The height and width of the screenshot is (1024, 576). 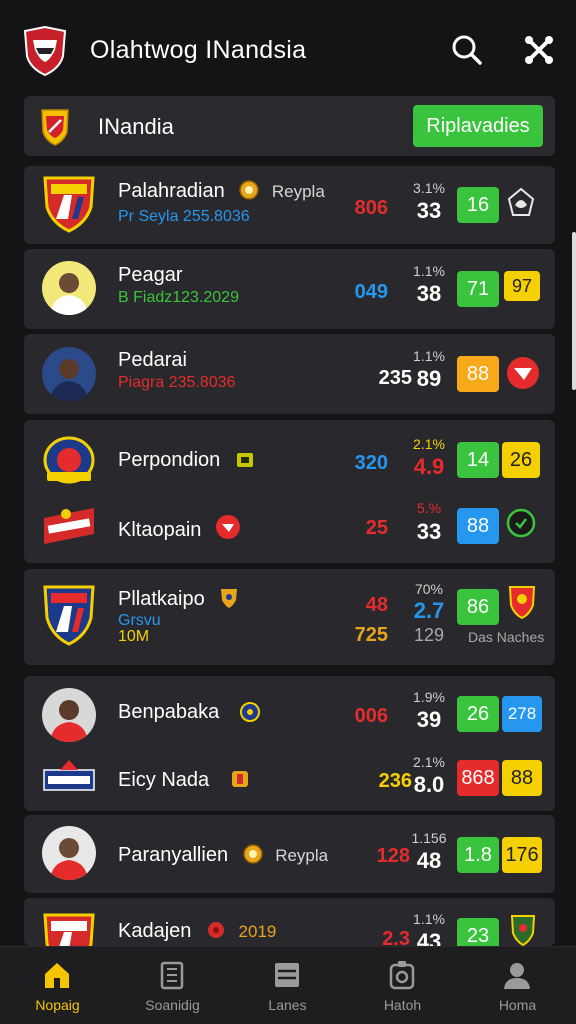 What do you see at coordinates (289, 712) in the screenshot?
I see `match-row: Benpabaka 006 1.9% 39 26 278` at bounding box center [289, 712].